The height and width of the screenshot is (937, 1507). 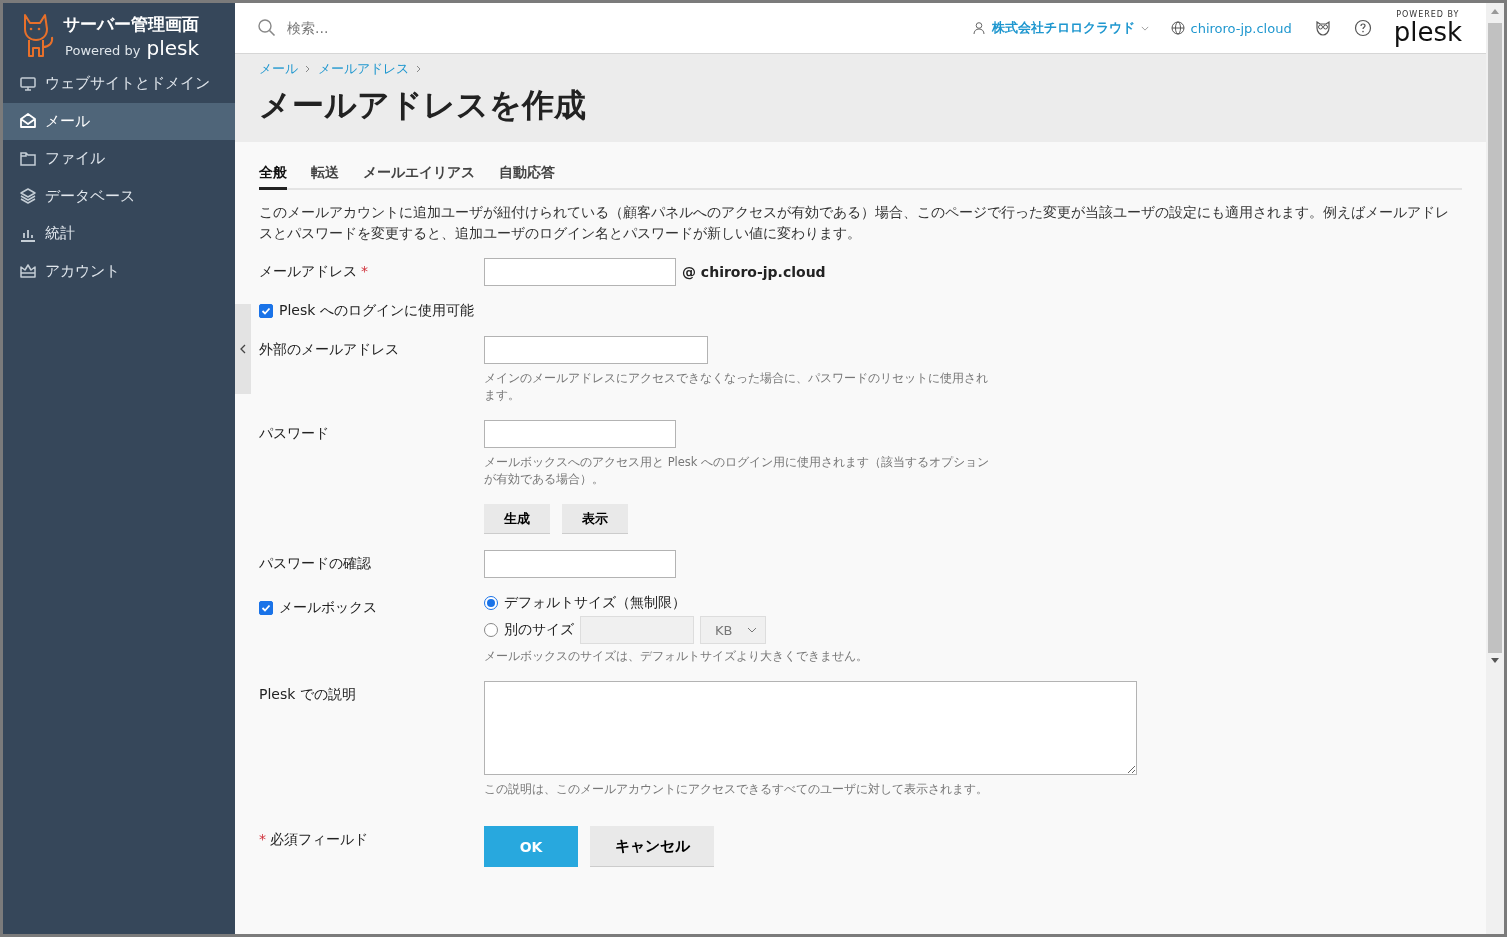 What do you see at coordinates (294, 434) in the screenshot?
I see `field-label: パスワード` at bounding box center [294, 434].